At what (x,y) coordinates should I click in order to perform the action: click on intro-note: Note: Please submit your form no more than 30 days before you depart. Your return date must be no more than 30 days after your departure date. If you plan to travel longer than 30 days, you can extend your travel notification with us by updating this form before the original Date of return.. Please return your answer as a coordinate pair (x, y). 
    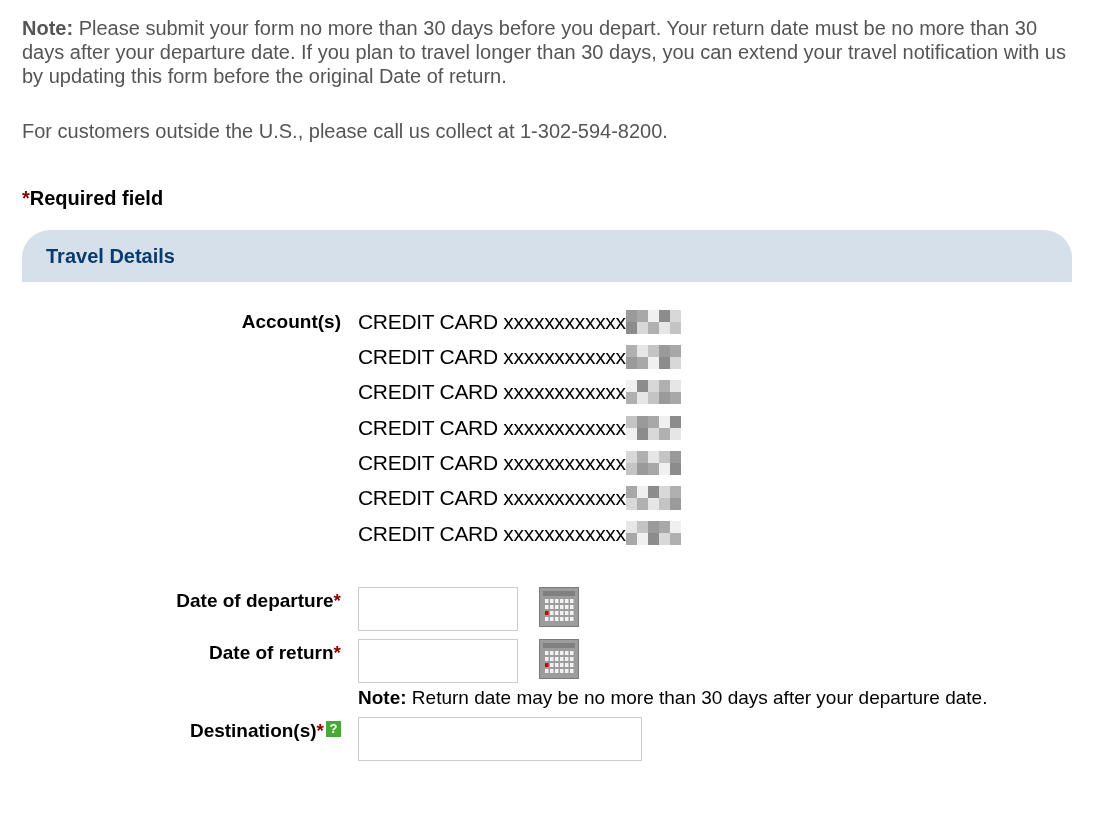
    Looking at the image, I should click on (544, 52).